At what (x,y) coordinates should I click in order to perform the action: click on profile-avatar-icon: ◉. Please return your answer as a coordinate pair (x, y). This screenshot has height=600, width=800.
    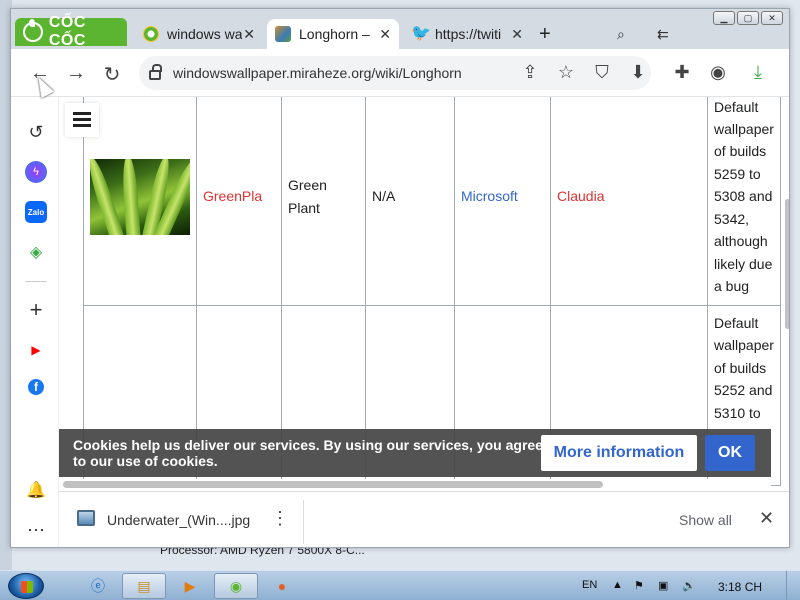
    Looking at the image, I should click on (718, 72).